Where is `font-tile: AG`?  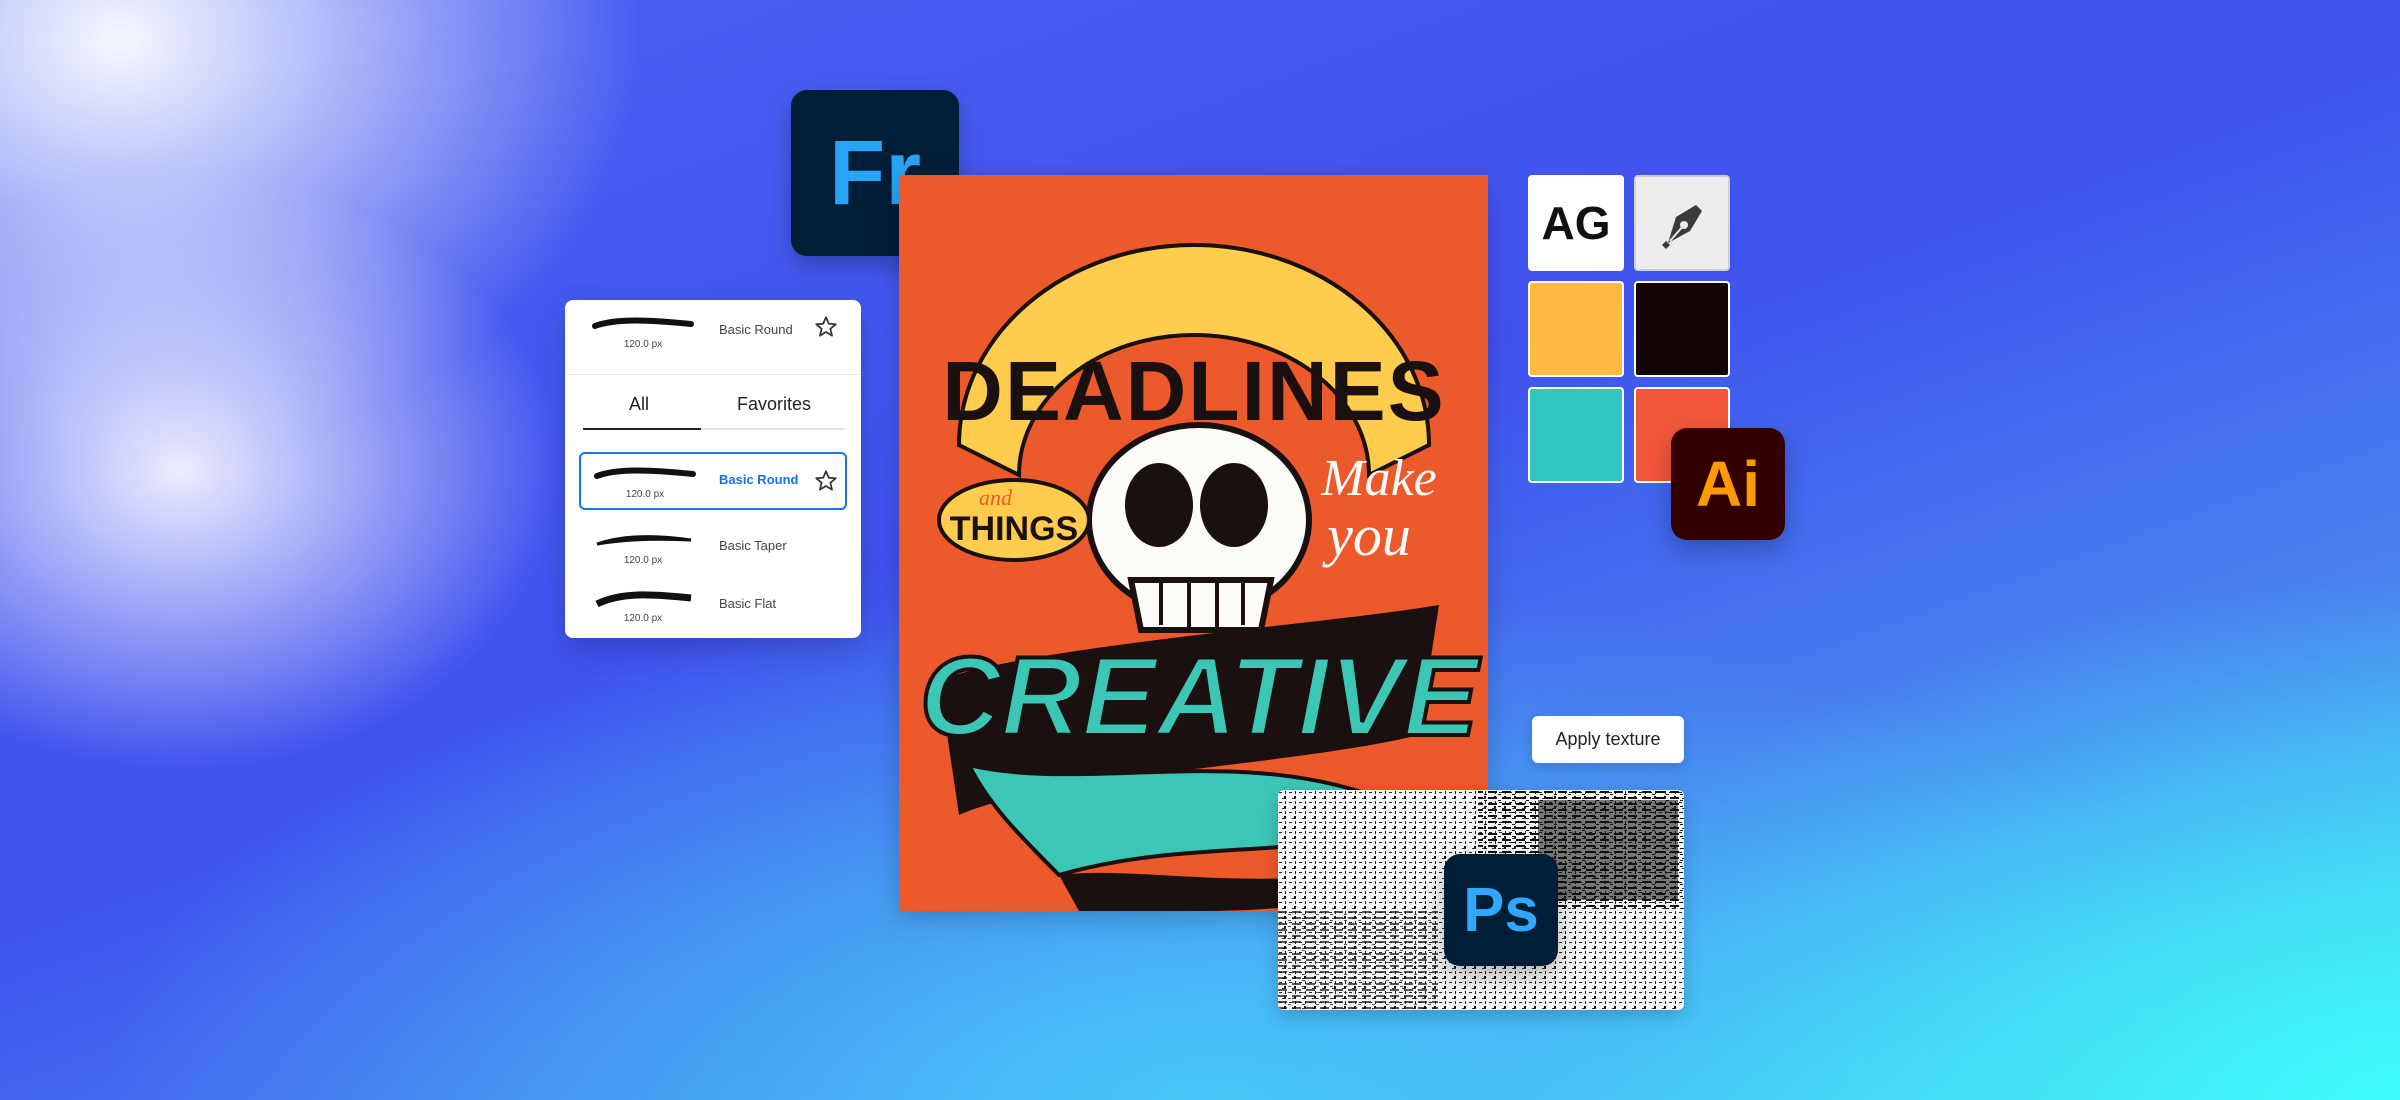
font-tile: AG is located at coordinates (1576, 223).